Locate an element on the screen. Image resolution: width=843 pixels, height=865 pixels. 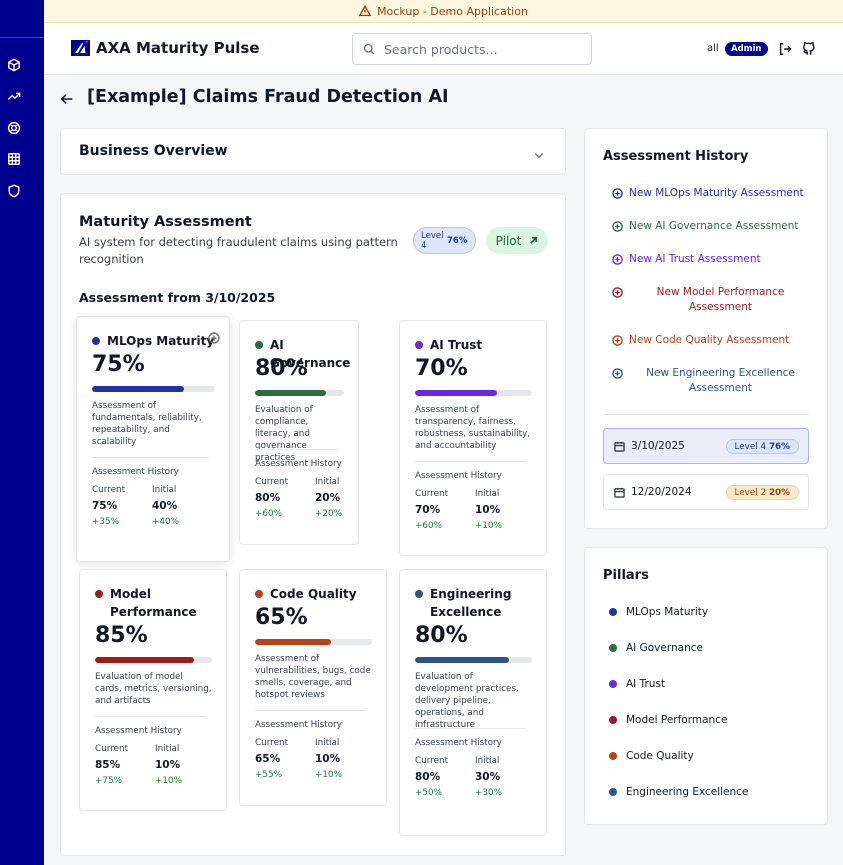
business-overview-panel: Business Overview is located at coordinates (313, 151).